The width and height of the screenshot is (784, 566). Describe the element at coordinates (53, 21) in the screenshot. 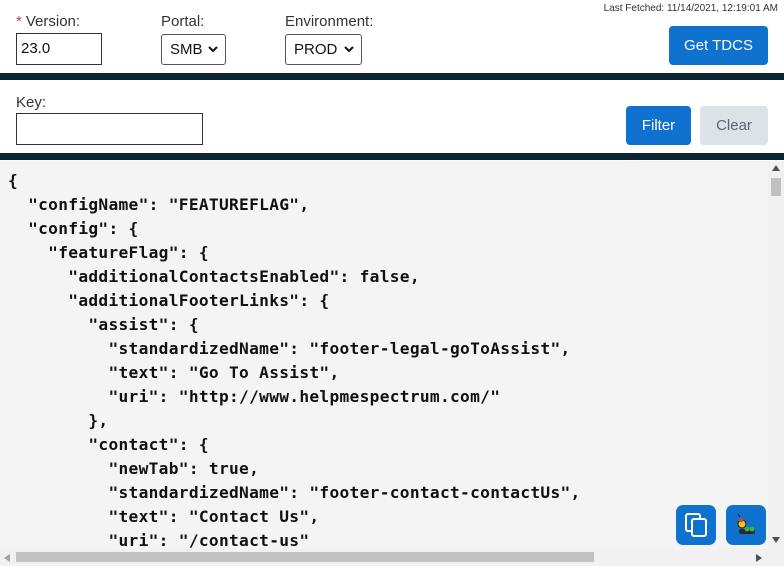

I see `version-label-text: Version:` at that location.